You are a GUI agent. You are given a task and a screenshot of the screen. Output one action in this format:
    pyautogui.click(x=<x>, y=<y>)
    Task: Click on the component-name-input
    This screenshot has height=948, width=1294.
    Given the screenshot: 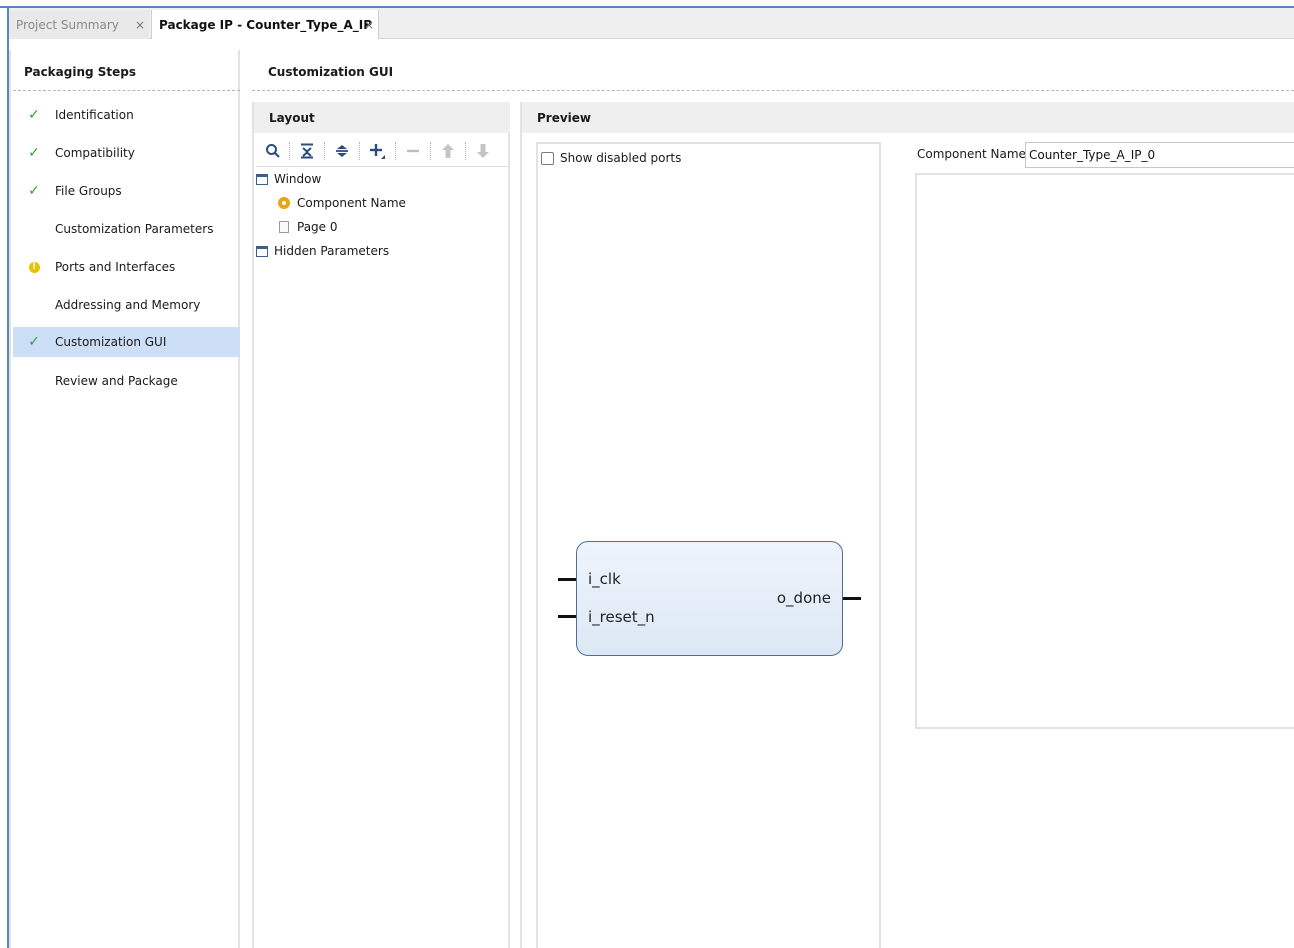 What is the action you would take?
    pyautogui.click(x=1159, y=155)
    